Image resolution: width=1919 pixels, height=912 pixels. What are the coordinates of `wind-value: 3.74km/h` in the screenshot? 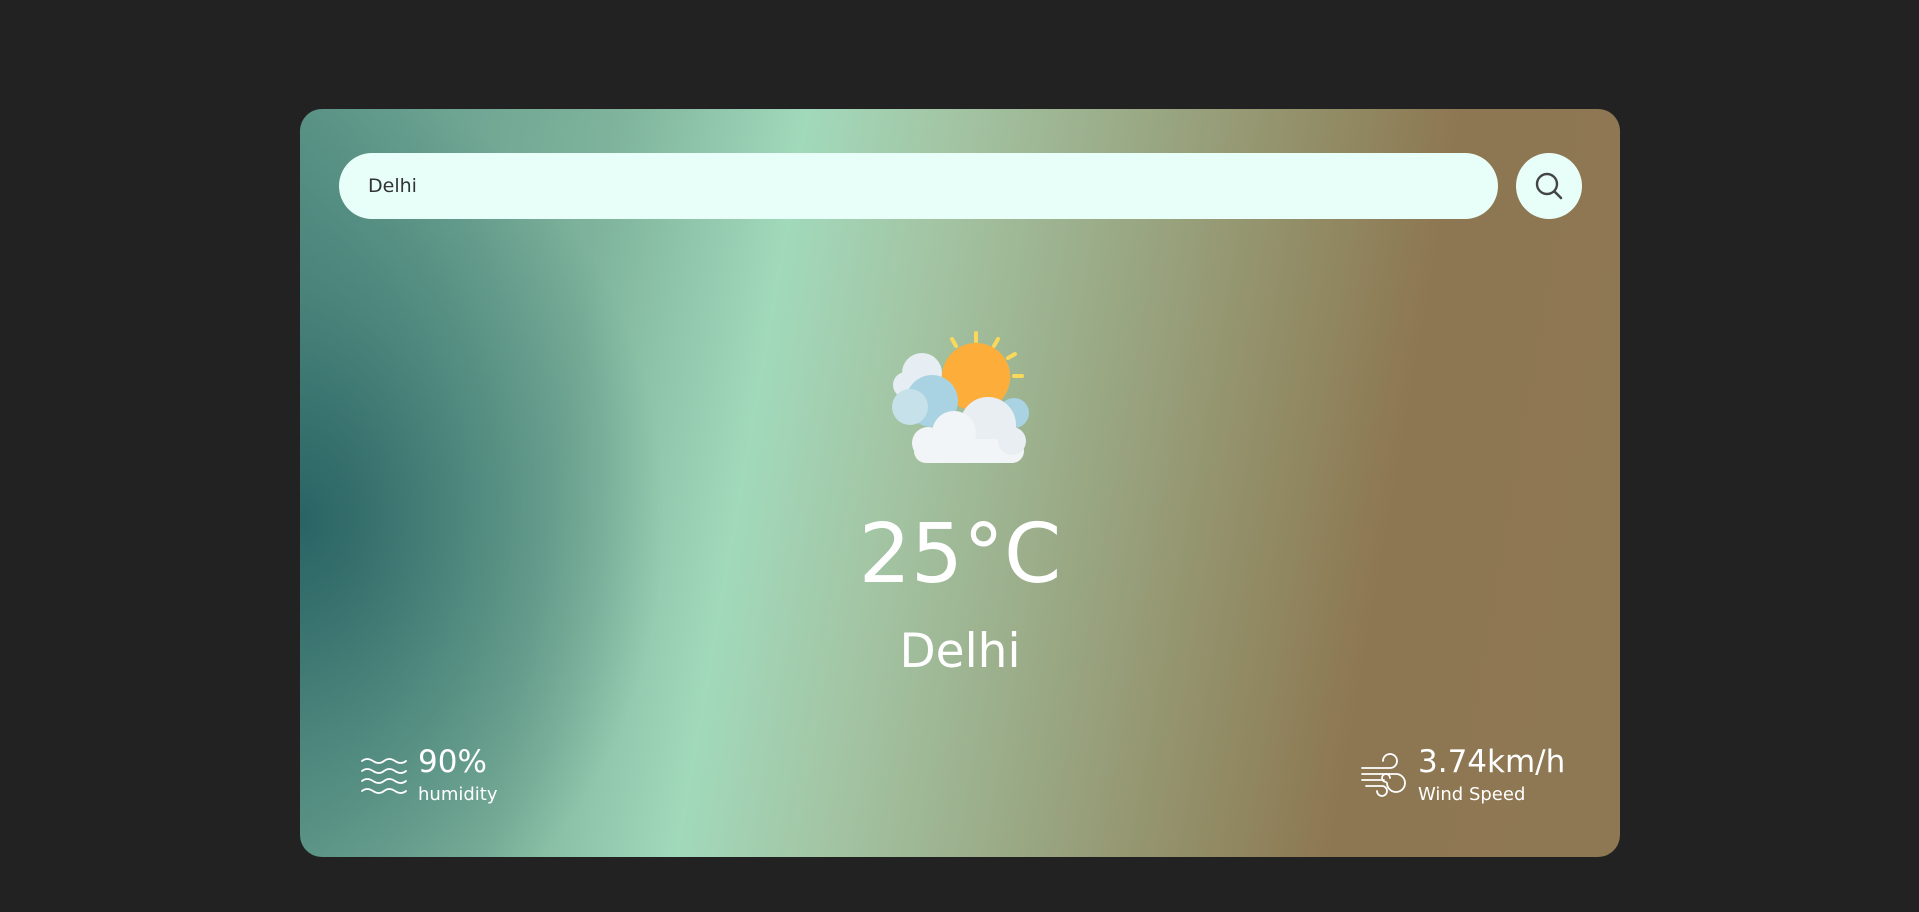 It's located at (1492, 762).